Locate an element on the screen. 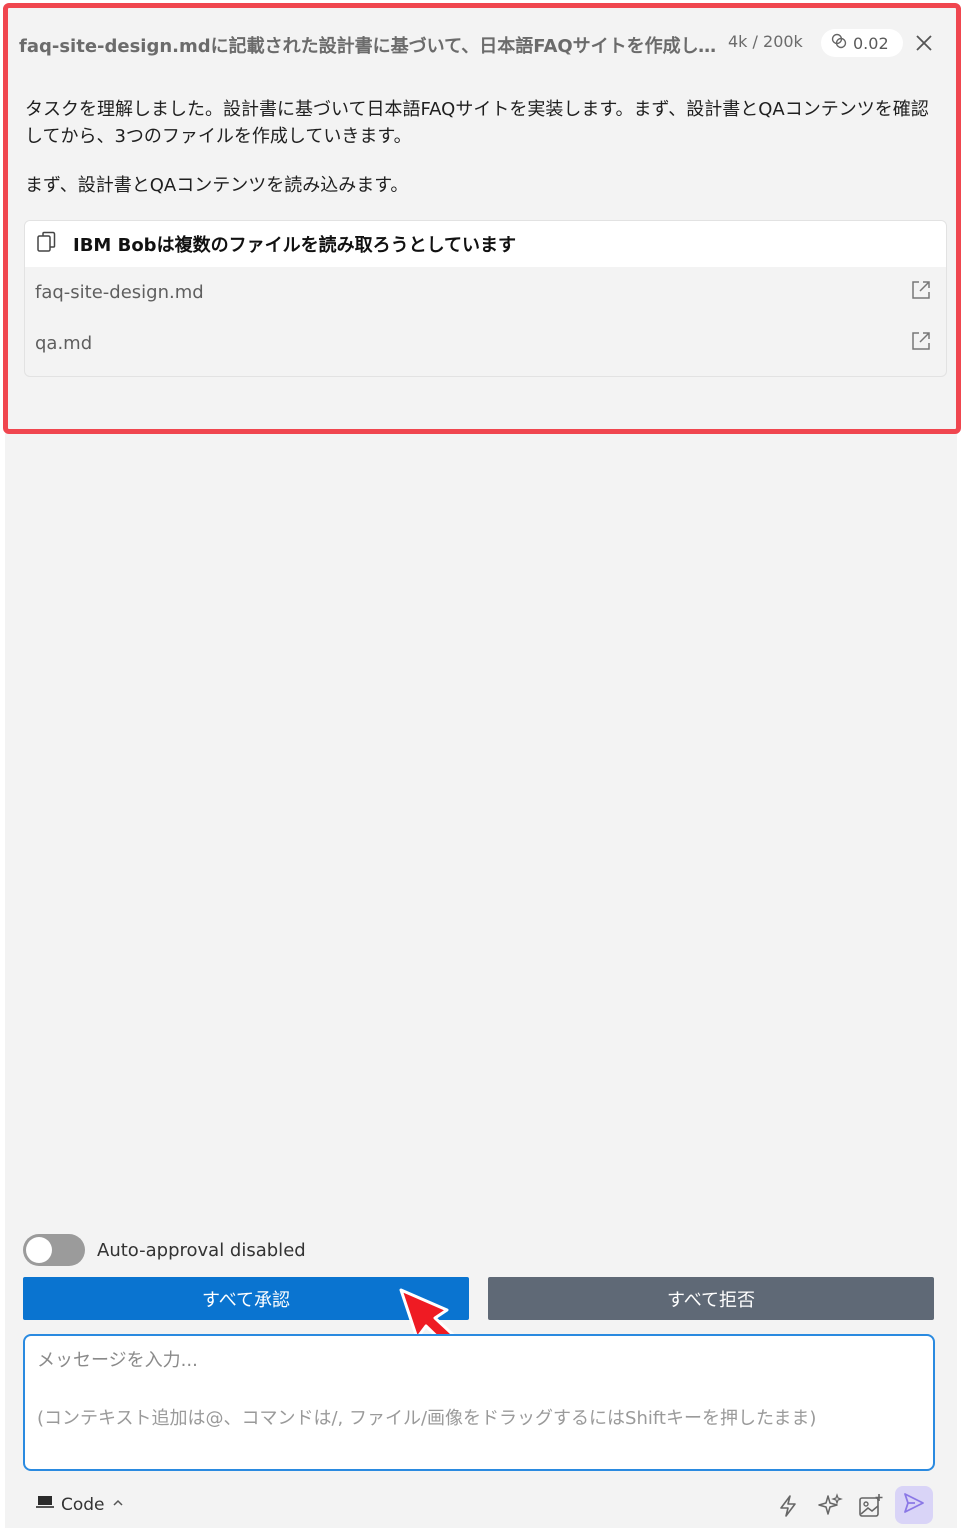  token-count: 4k / 200k is located at coordinates (765, 41).